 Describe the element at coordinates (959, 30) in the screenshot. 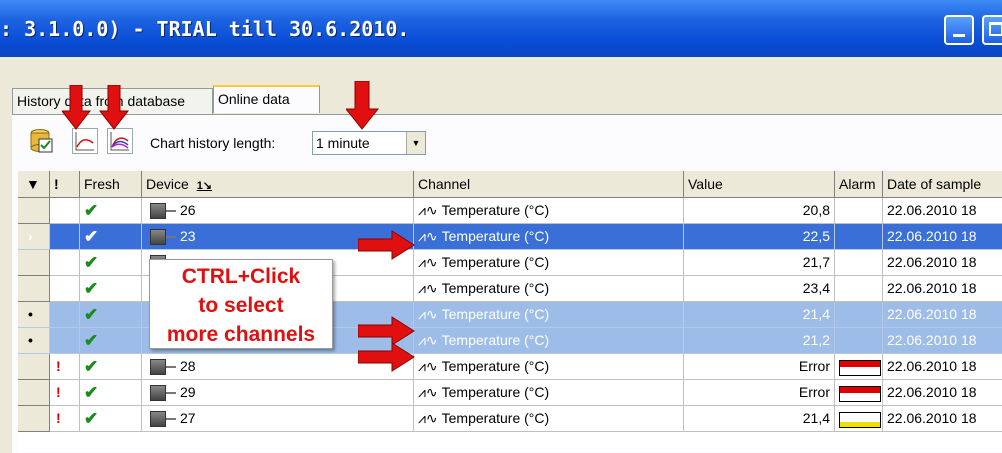

I see `minimize-button` at that location.